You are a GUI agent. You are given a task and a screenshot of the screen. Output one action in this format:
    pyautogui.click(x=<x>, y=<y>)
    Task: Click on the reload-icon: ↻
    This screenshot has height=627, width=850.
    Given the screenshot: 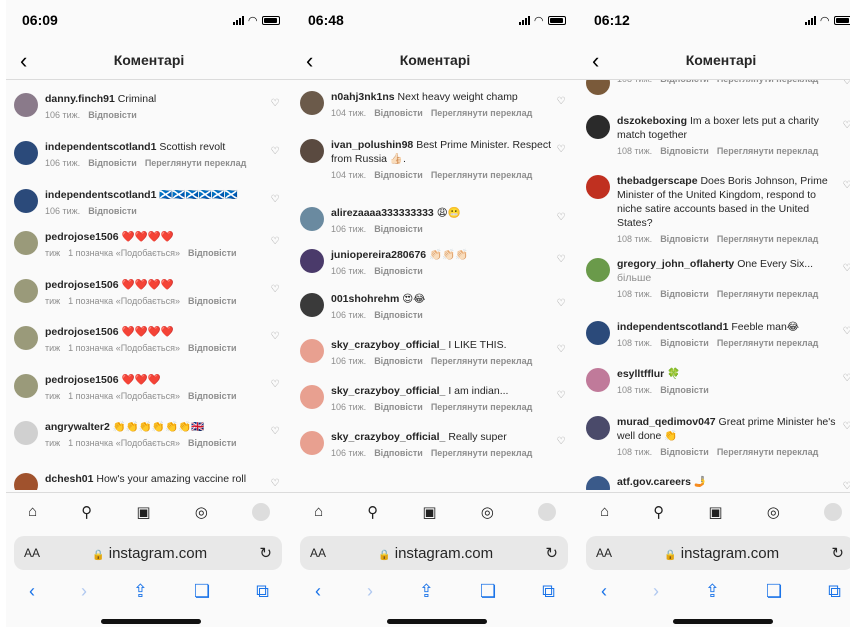 What is the action you would take?
    pyautogui.click(x=837, y=553)
    